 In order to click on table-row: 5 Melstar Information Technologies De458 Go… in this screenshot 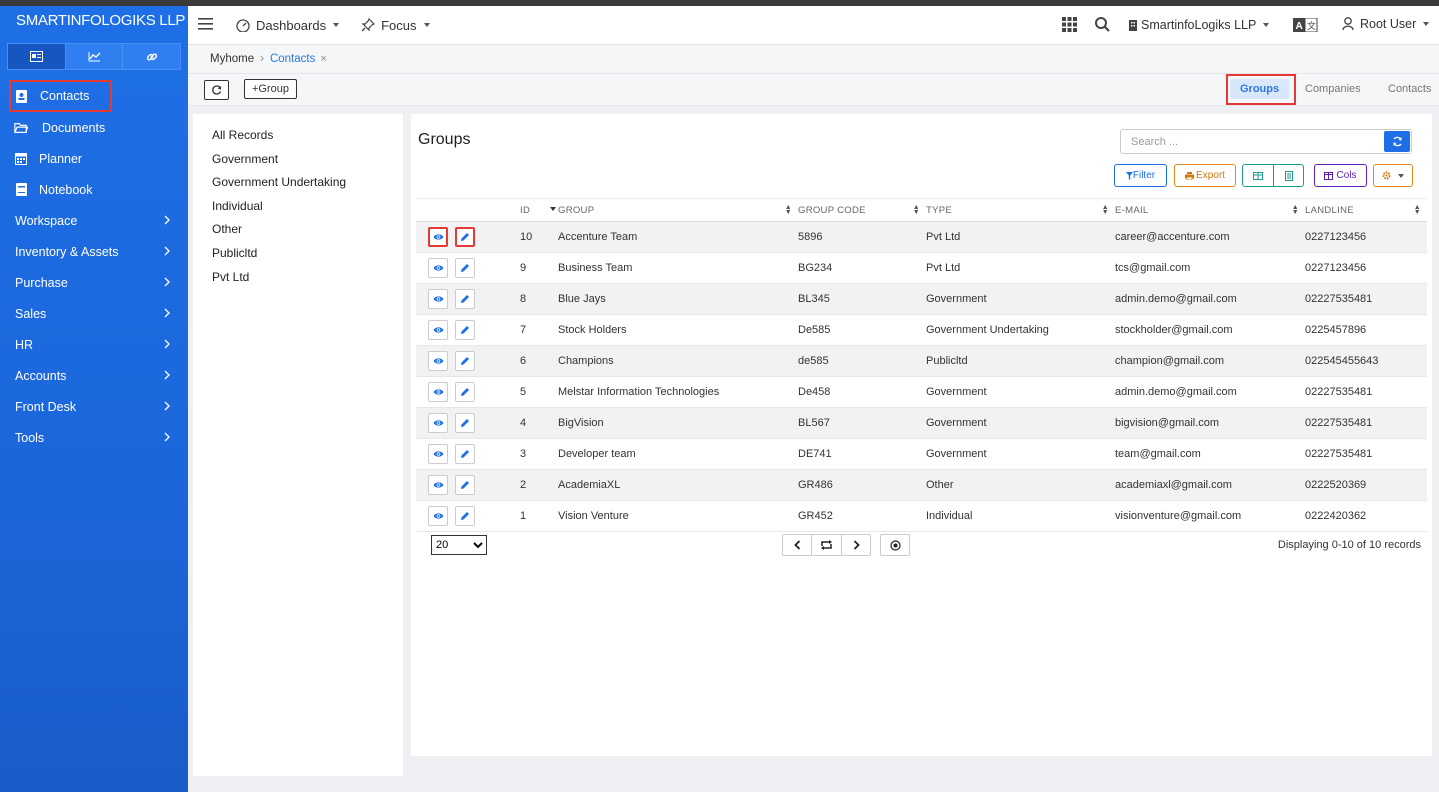, I will do `click(921, 392)`.